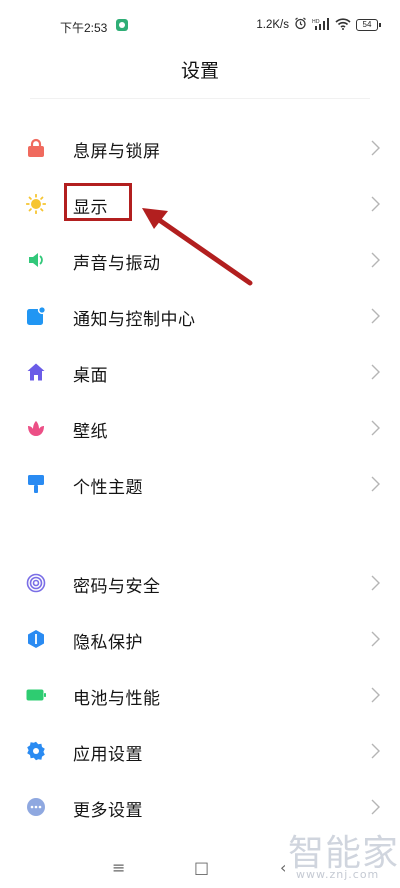 The width and height of the screenshot is (400, 888). Describe the element at coordinates (200, 639) in the screenshot. I see `settings-item-privacy: 隐私保护` at that location.